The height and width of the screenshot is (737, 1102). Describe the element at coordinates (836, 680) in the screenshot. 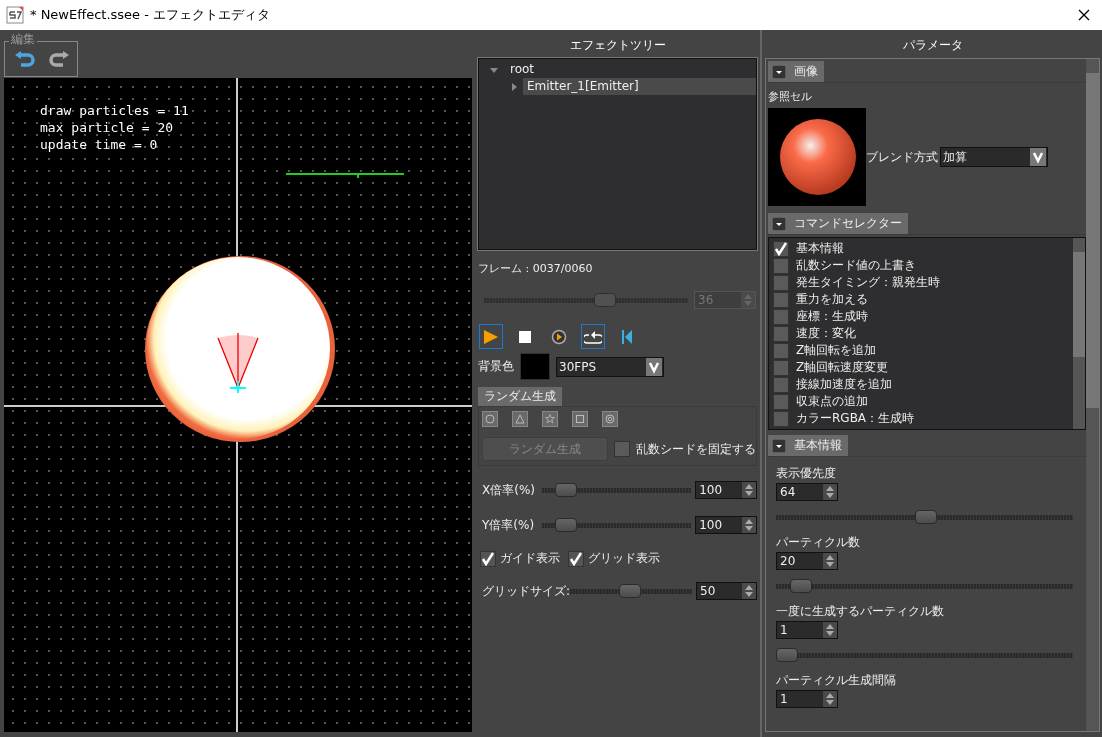

I see `field-label: パーティクル生成間隔` at that location.